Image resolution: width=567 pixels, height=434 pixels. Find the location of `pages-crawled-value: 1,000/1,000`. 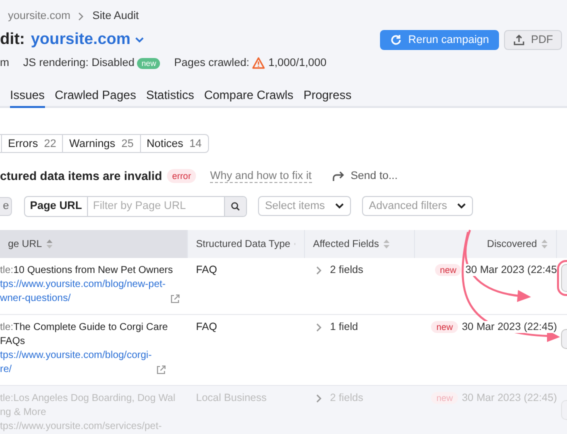

pages-crawled-value: 1,000/1,000 is located at coordinates (297, 63).